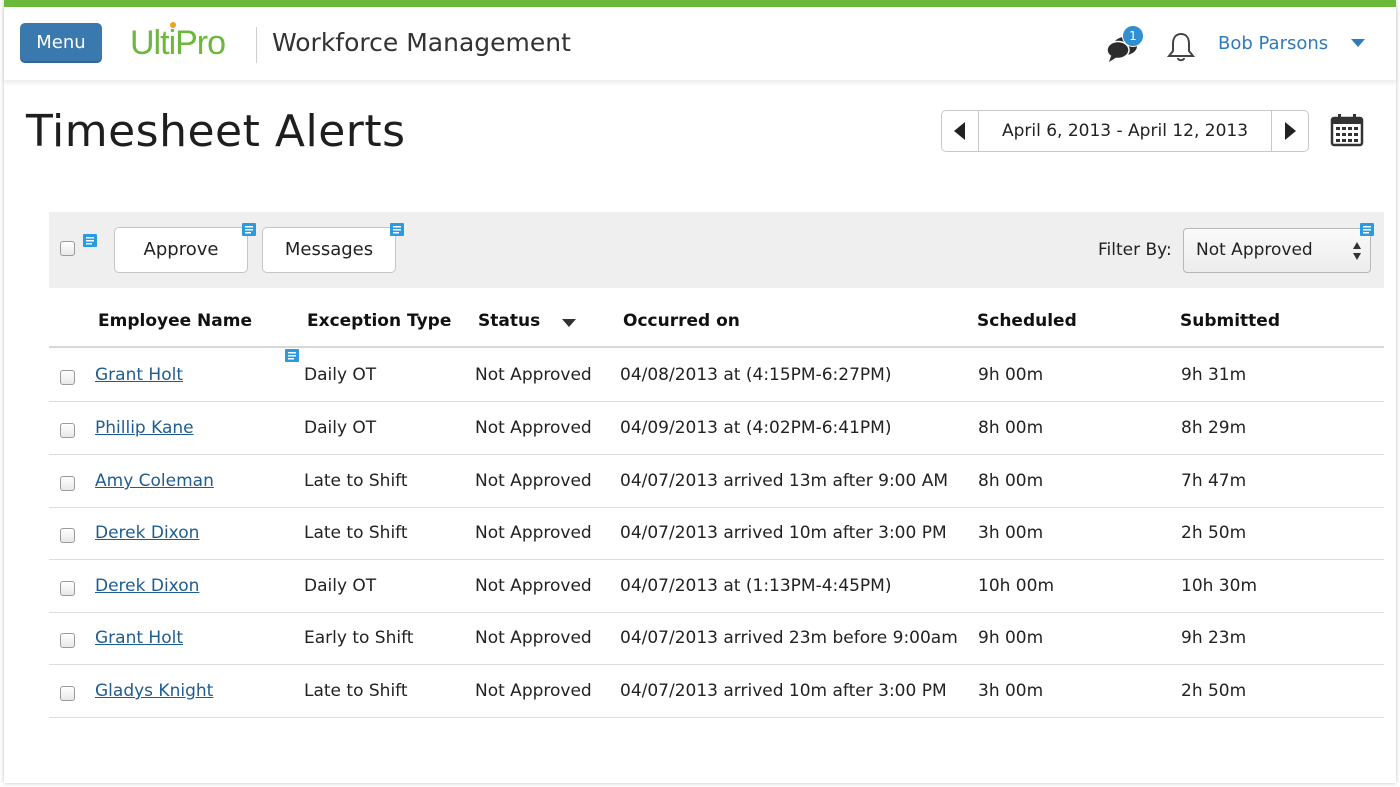  What do you see at coordinates (1133, 36) in the screenshot?
I see `messages-count-badge: 1` at bounding box center [1133, 36].